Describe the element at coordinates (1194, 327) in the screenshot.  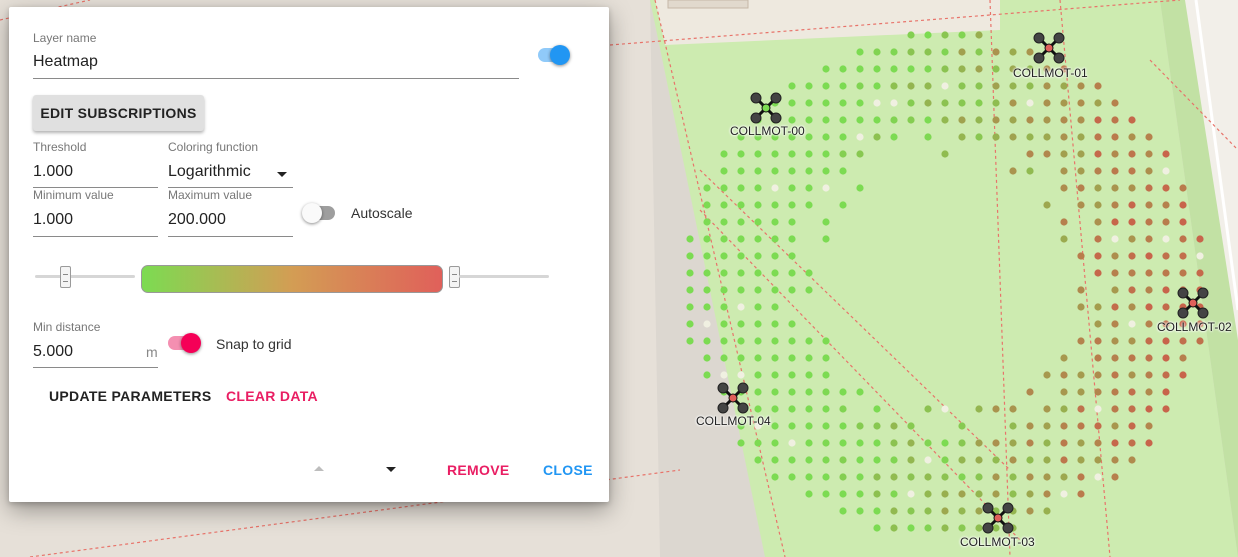
I see `drone-label: COLLMOT-02` at that location.